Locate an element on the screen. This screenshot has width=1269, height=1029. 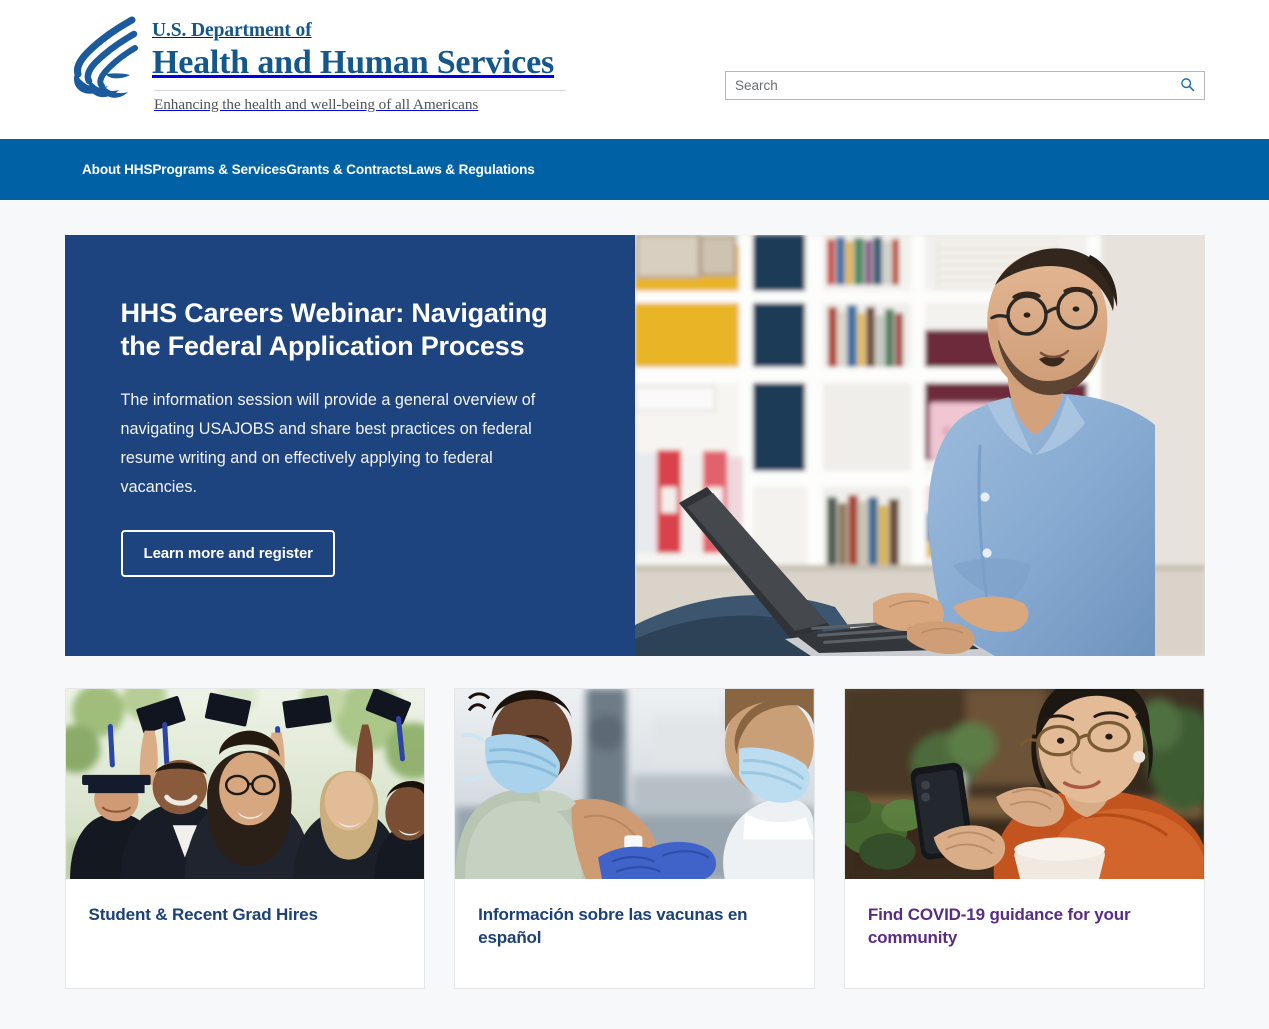
search-icon is located at coordinates (1187, 86).